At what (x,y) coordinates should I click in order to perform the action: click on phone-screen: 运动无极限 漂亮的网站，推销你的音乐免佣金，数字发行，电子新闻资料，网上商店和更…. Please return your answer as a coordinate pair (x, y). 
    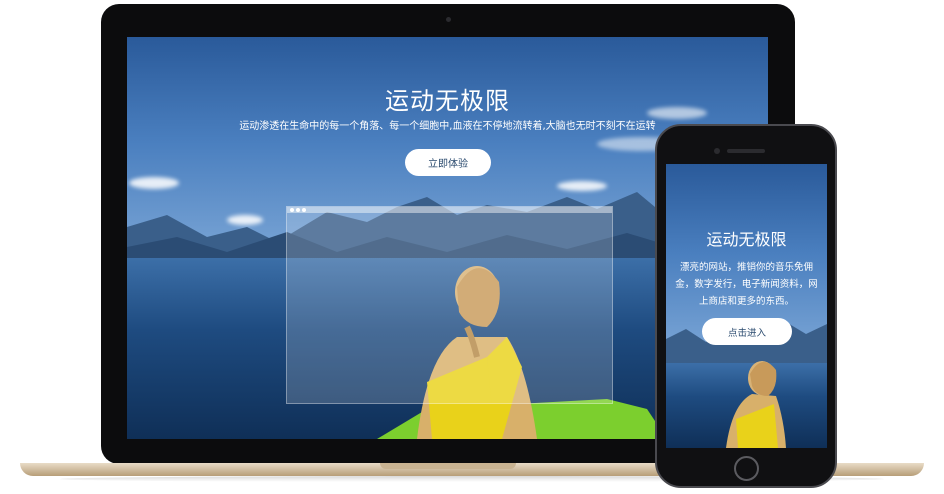
    Looking at the image, I should click on (746, 306).